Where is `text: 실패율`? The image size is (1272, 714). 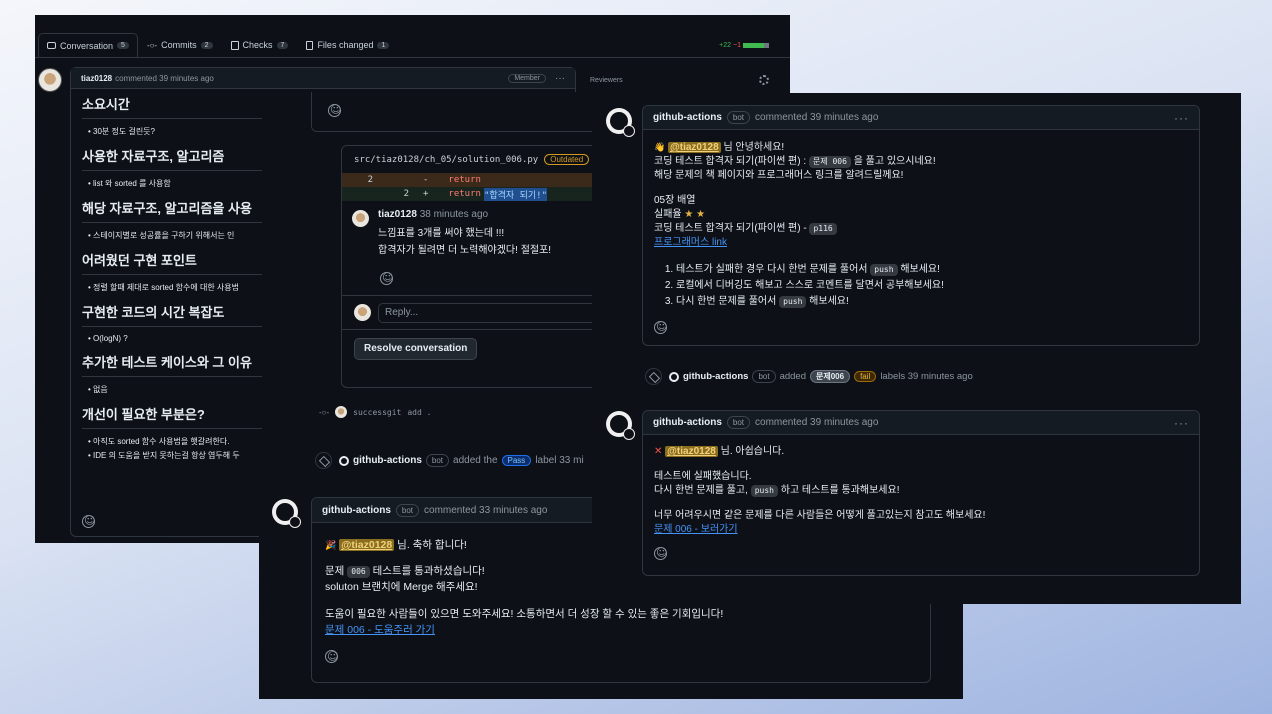
text: 실패율 is located at coordinates (668, 214).